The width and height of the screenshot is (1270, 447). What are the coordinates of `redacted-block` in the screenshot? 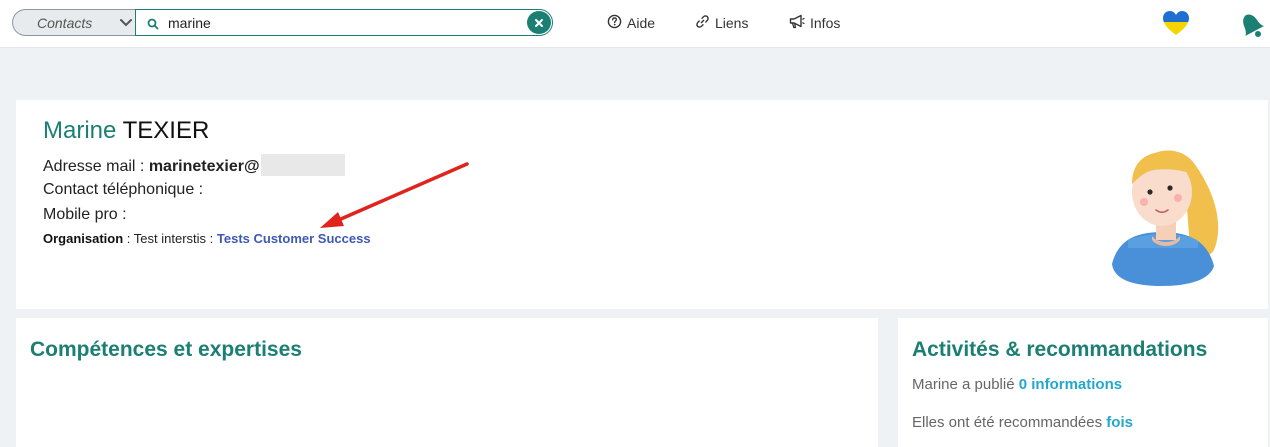 It's located at (302, 165).